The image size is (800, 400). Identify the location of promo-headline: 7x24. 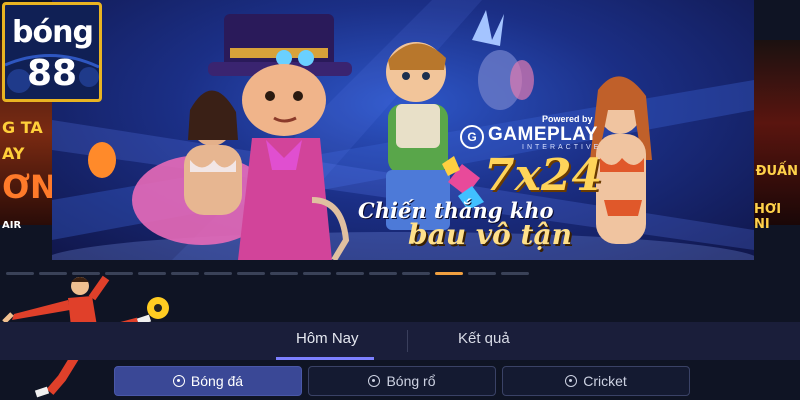
(543, 175).